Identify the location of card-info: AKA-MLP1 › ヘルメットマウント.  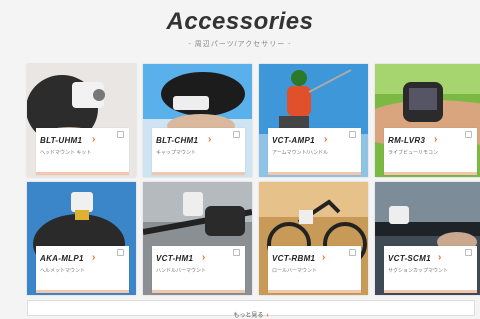
(82, 269).